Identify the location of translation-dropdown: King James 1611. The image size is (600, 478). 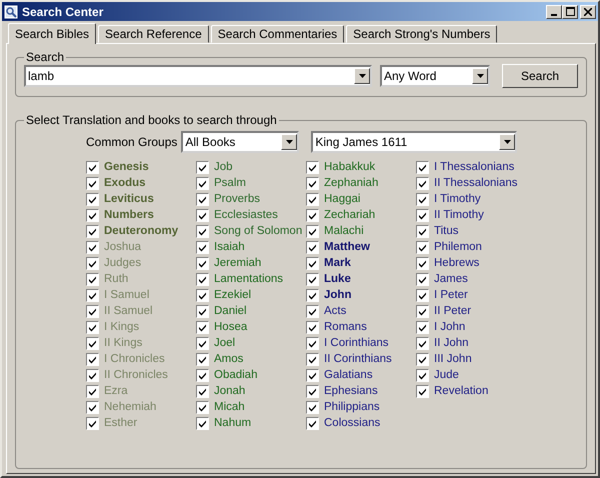
(414, 142).